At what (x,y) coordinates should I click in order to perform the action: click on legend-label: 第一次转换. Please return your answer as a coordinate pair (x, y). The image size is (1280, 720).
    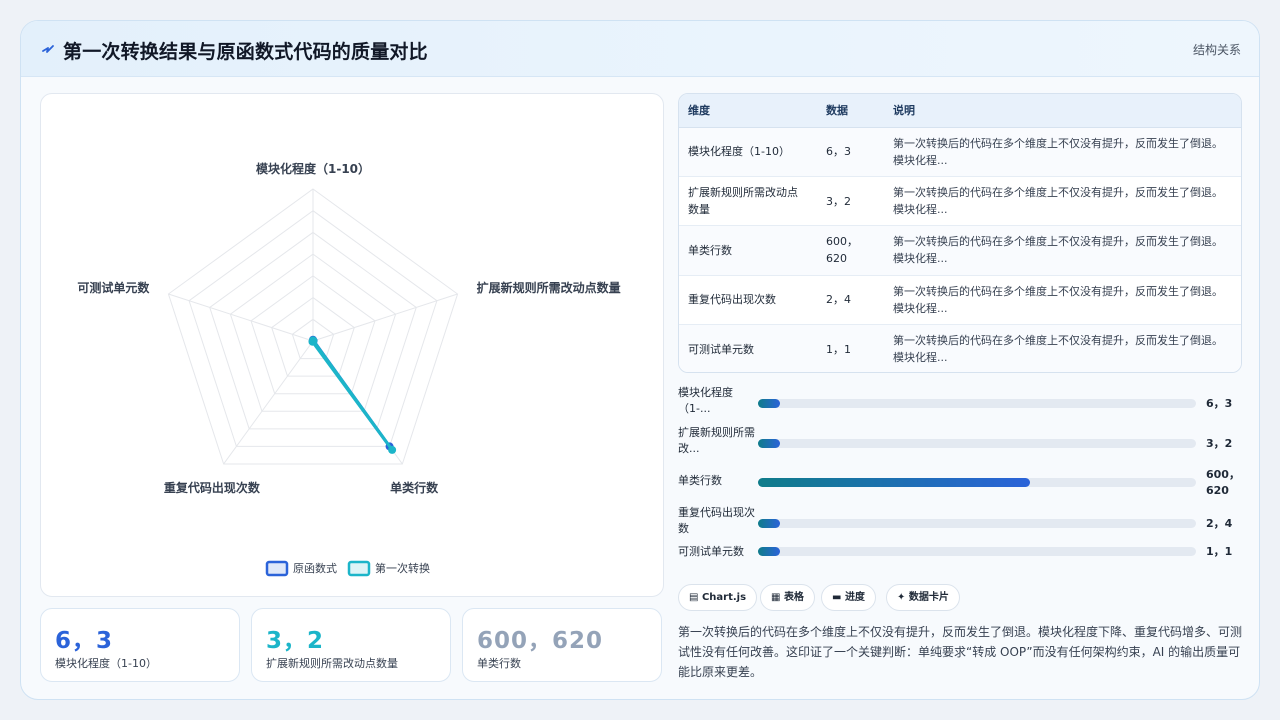
    Looking at the image, I should click on (402, 568).